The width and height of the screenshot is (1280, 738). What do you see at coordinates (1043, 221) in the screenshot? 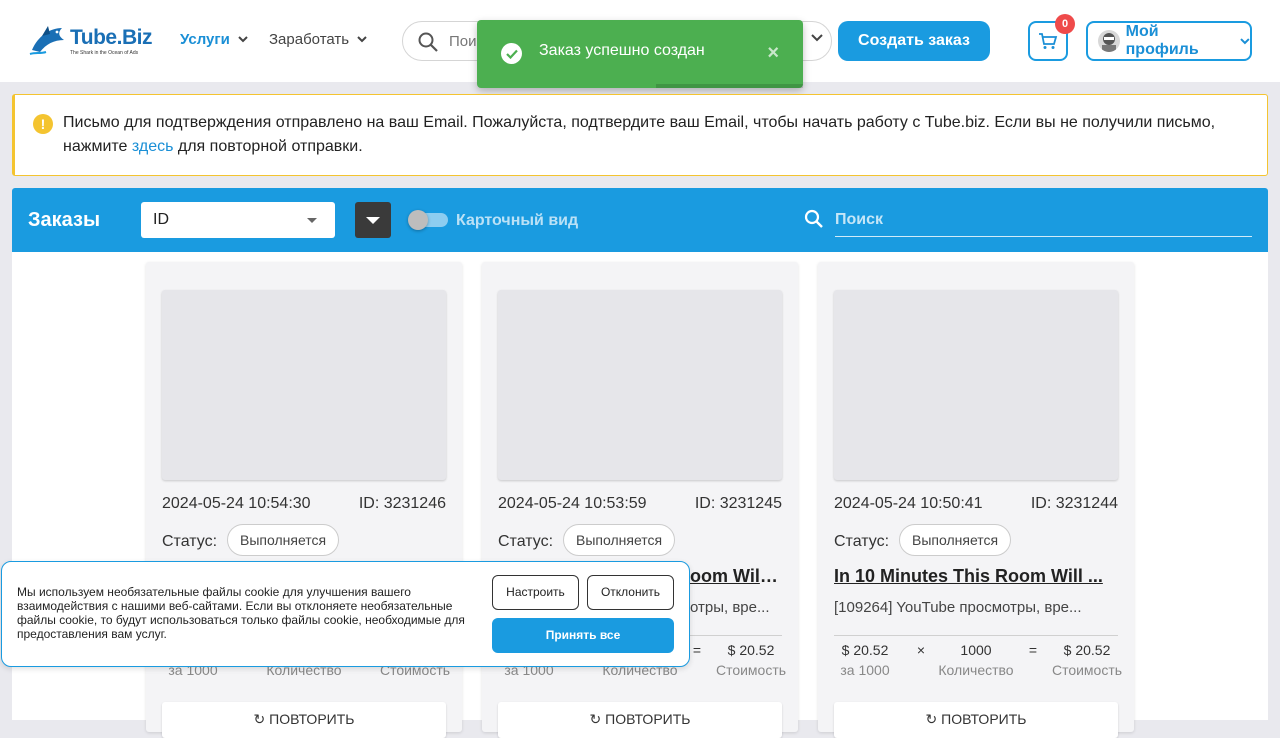
I see `orders-search-input: Поиск` at bounding box center [1043, 221].